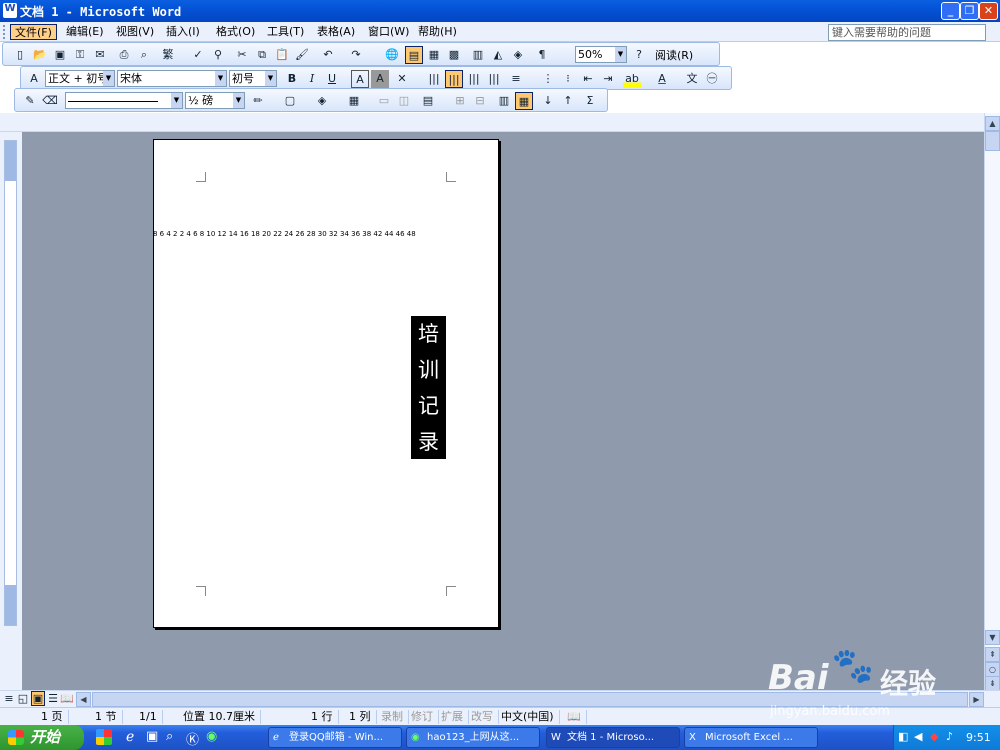 This screenshot has width=1000, height=750. Describe the element at coordinates (328, 55) in the screenshot. I see `undo-icon: ↶` at that location.